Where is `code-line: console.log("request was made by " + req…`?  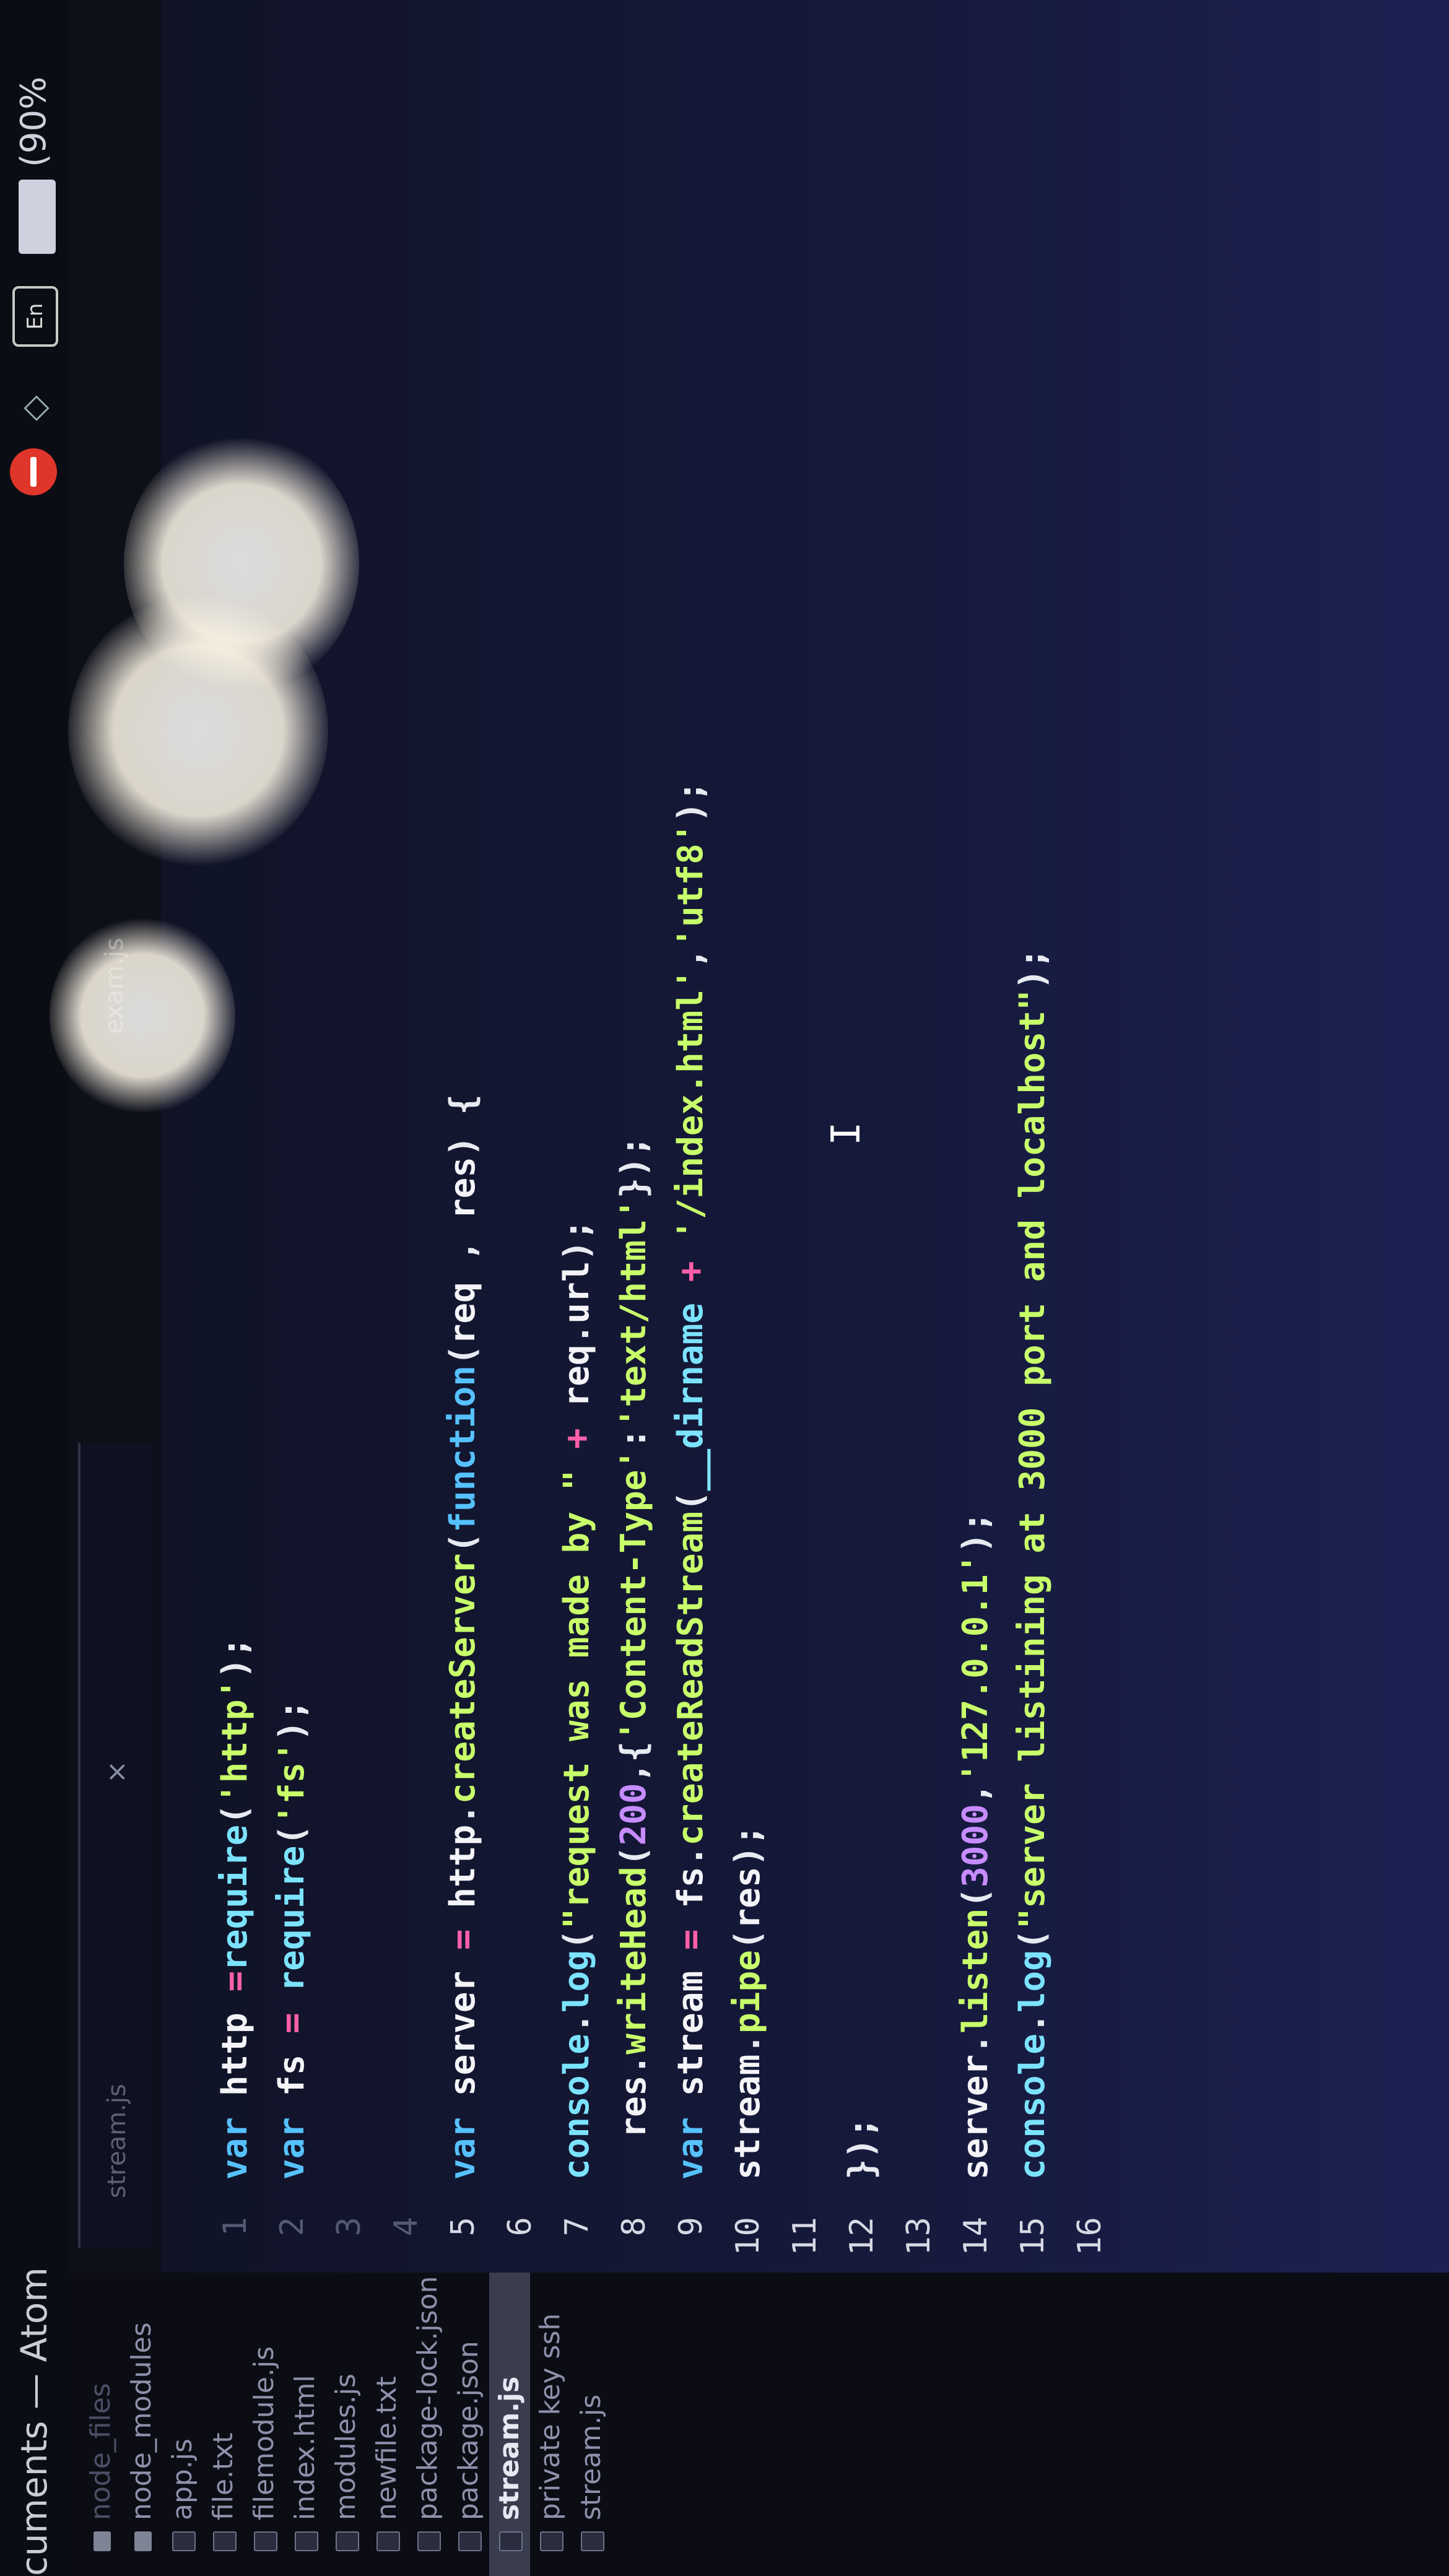
code-line: console.log("request was made by " + req… is located at coordinates (577, 1127).